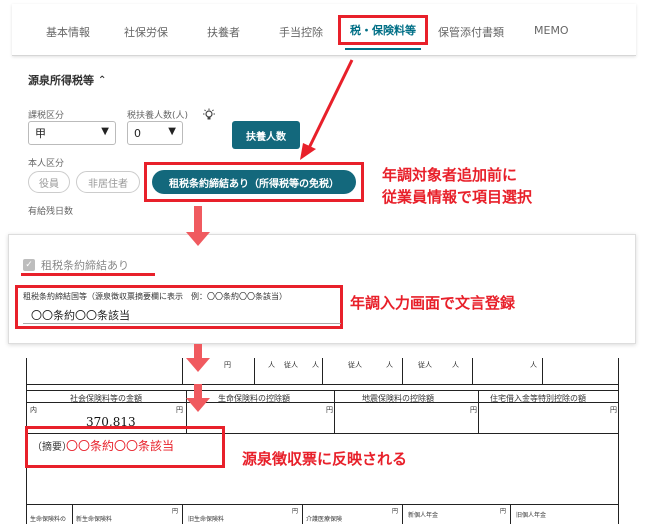 The width and height of the screenshot is (648, 528). What do you see at coordinates (29, 265) in the screenshot?
I see `checkmark-icon: ✓` at bounding box center [29, 265].